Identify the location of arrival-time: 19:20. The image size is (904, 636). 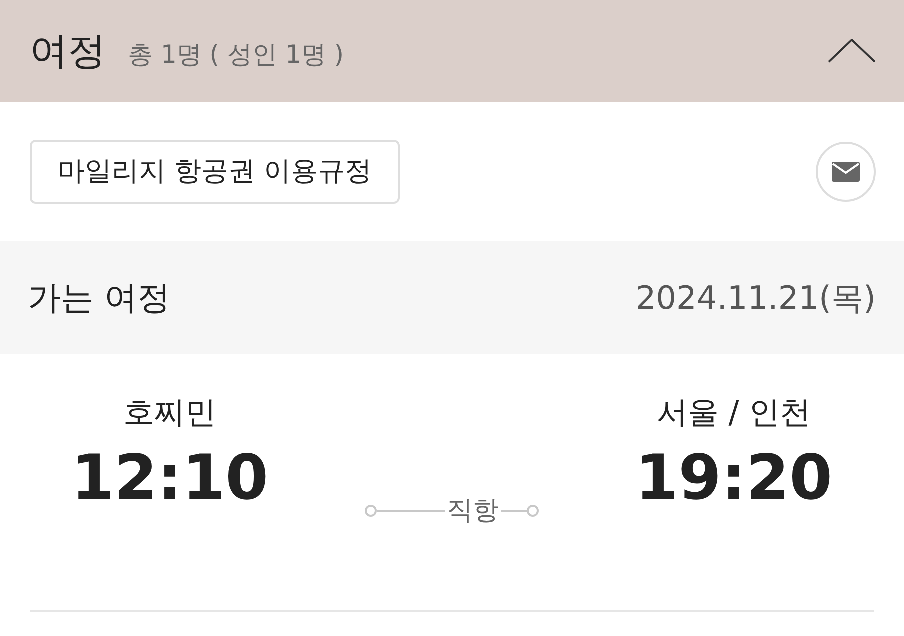
(734, 478).